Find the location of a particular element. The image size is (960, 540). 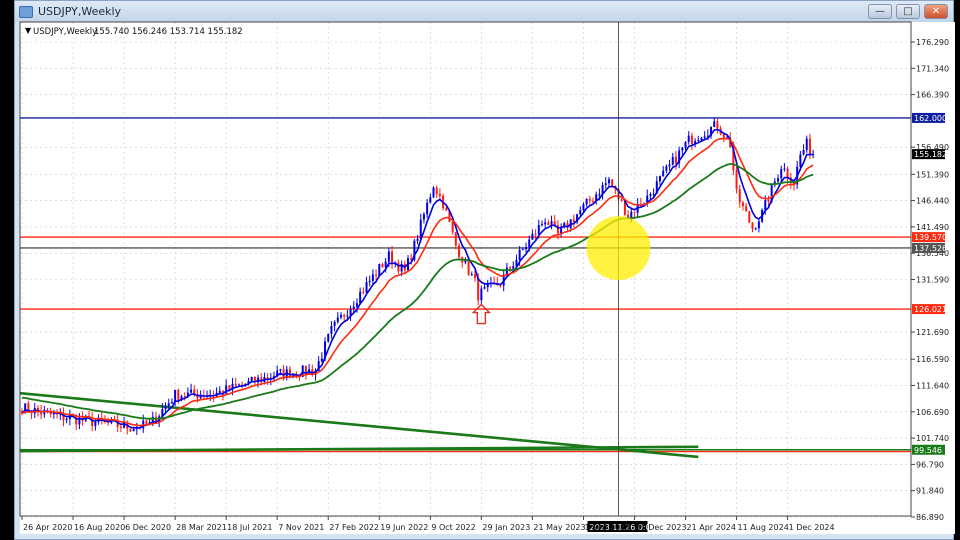

x-tick-label: 21 Apr 2024 is located at coordinates (711, 527).